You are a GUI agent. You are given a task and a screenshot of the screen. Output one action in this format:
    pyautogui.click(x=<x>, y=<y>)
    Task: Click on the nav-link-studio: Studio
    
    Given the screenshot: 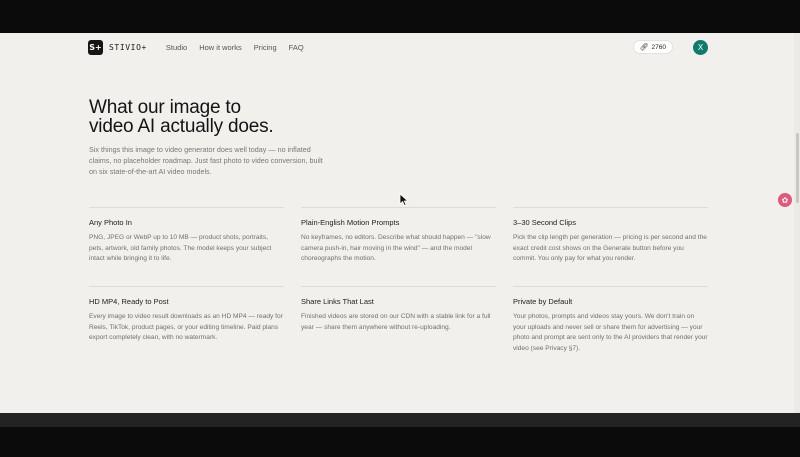 What is the action you would take?
    pyautogui.click(x=176, y=47)
    